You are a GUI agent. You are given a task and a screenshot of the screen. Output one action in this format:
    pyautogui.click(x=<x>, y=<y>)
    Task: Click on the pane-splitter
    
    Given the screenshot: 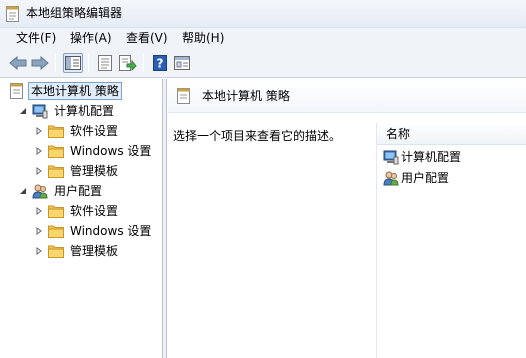 What is the action you would take?
    pyautogui.click(x=165, y=218)
    